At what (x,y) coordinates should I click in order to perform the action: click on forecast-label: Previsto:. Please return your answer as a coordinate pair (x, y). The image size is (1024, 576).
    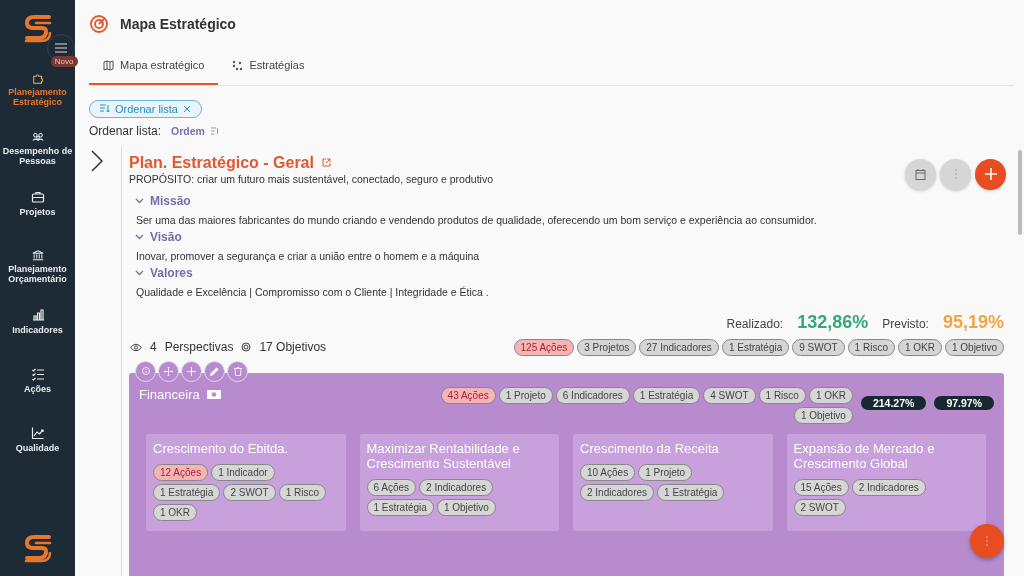
    Looking at the image, I should click on (905, 323).